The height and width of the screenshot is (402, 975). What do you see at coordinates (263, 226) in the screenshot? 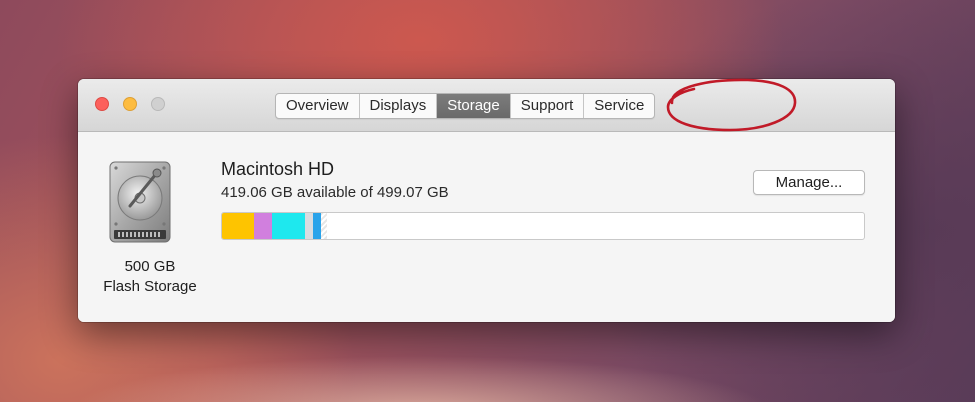
I see `usage-segment-purple` at bounding box center [263, 226].